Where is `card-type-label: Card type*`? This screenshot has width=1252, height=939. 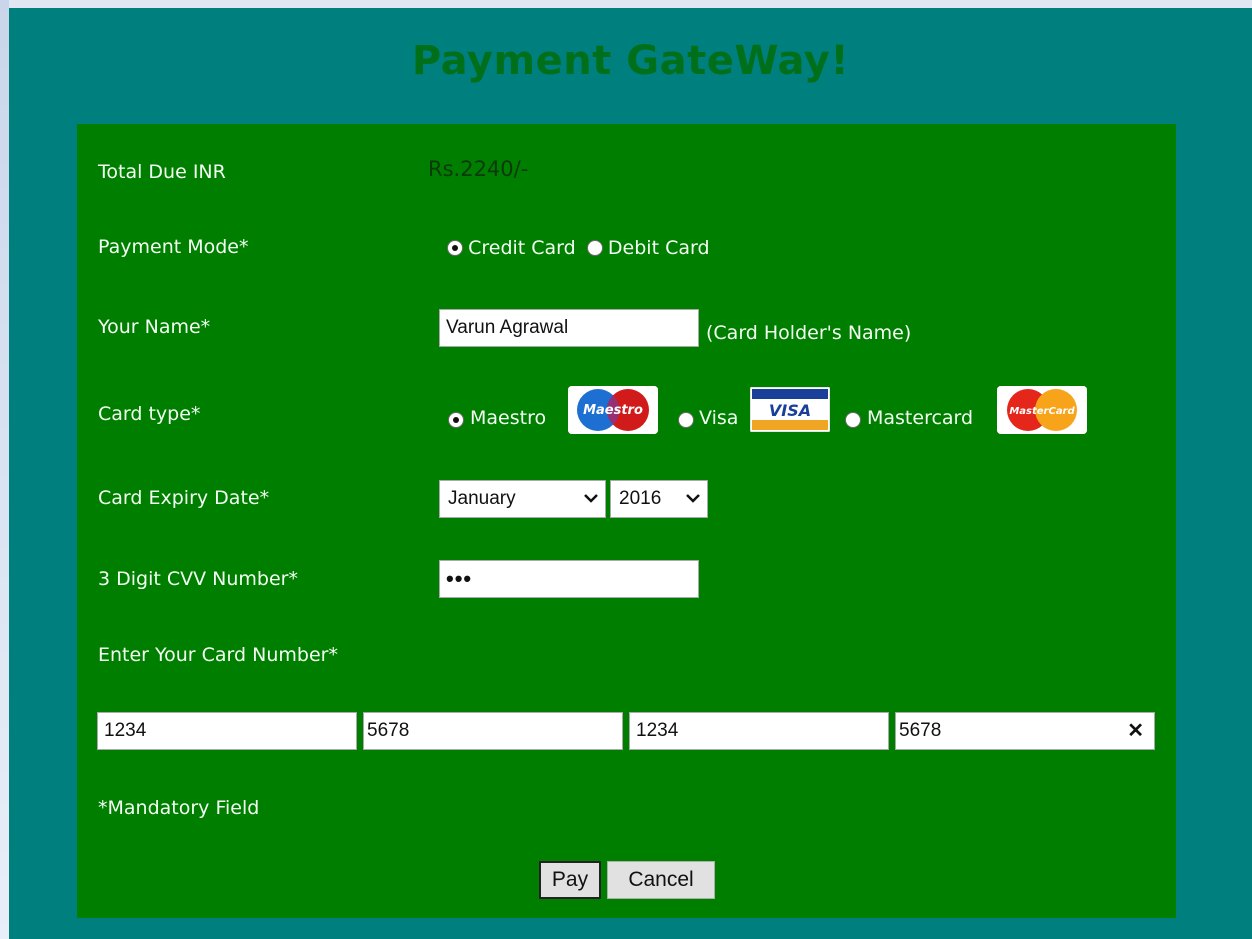 card-type-label: Card type* is located at coordinates (149, 414).